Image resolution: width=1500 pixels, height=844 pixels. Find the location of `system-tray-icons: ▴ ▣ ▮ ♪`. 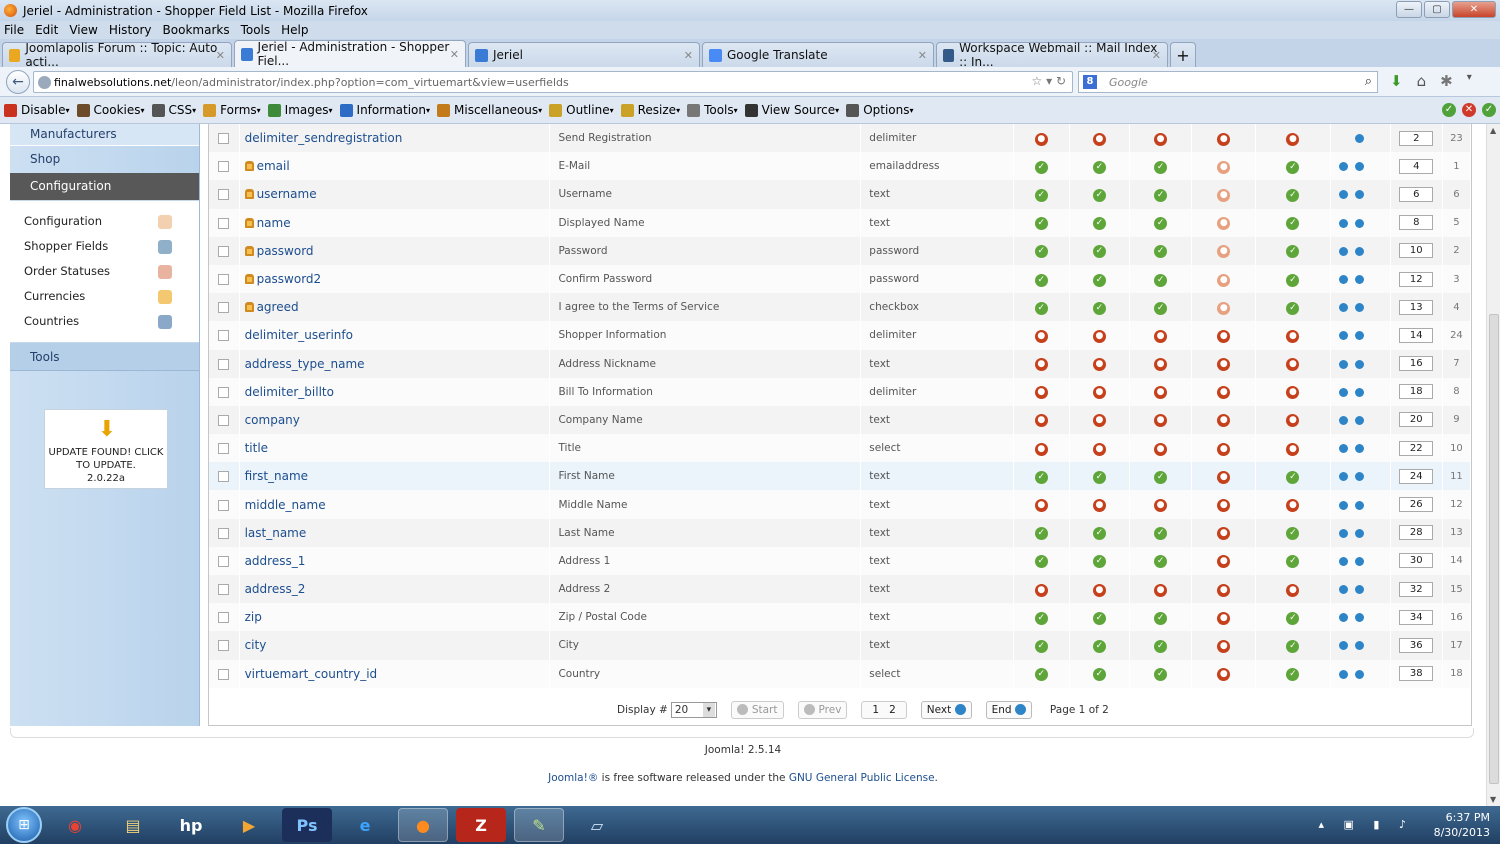

system-tray-icons: ▴ ▣ ▮ ♪ is located at coordinates (1366, 824).